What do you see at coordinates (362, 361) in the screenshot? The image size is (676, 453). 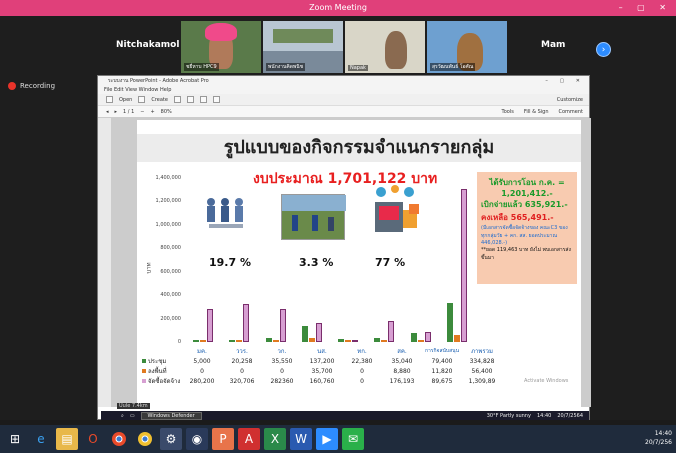 I see `table-cell: 22,380` at bounding box center [362, 361].